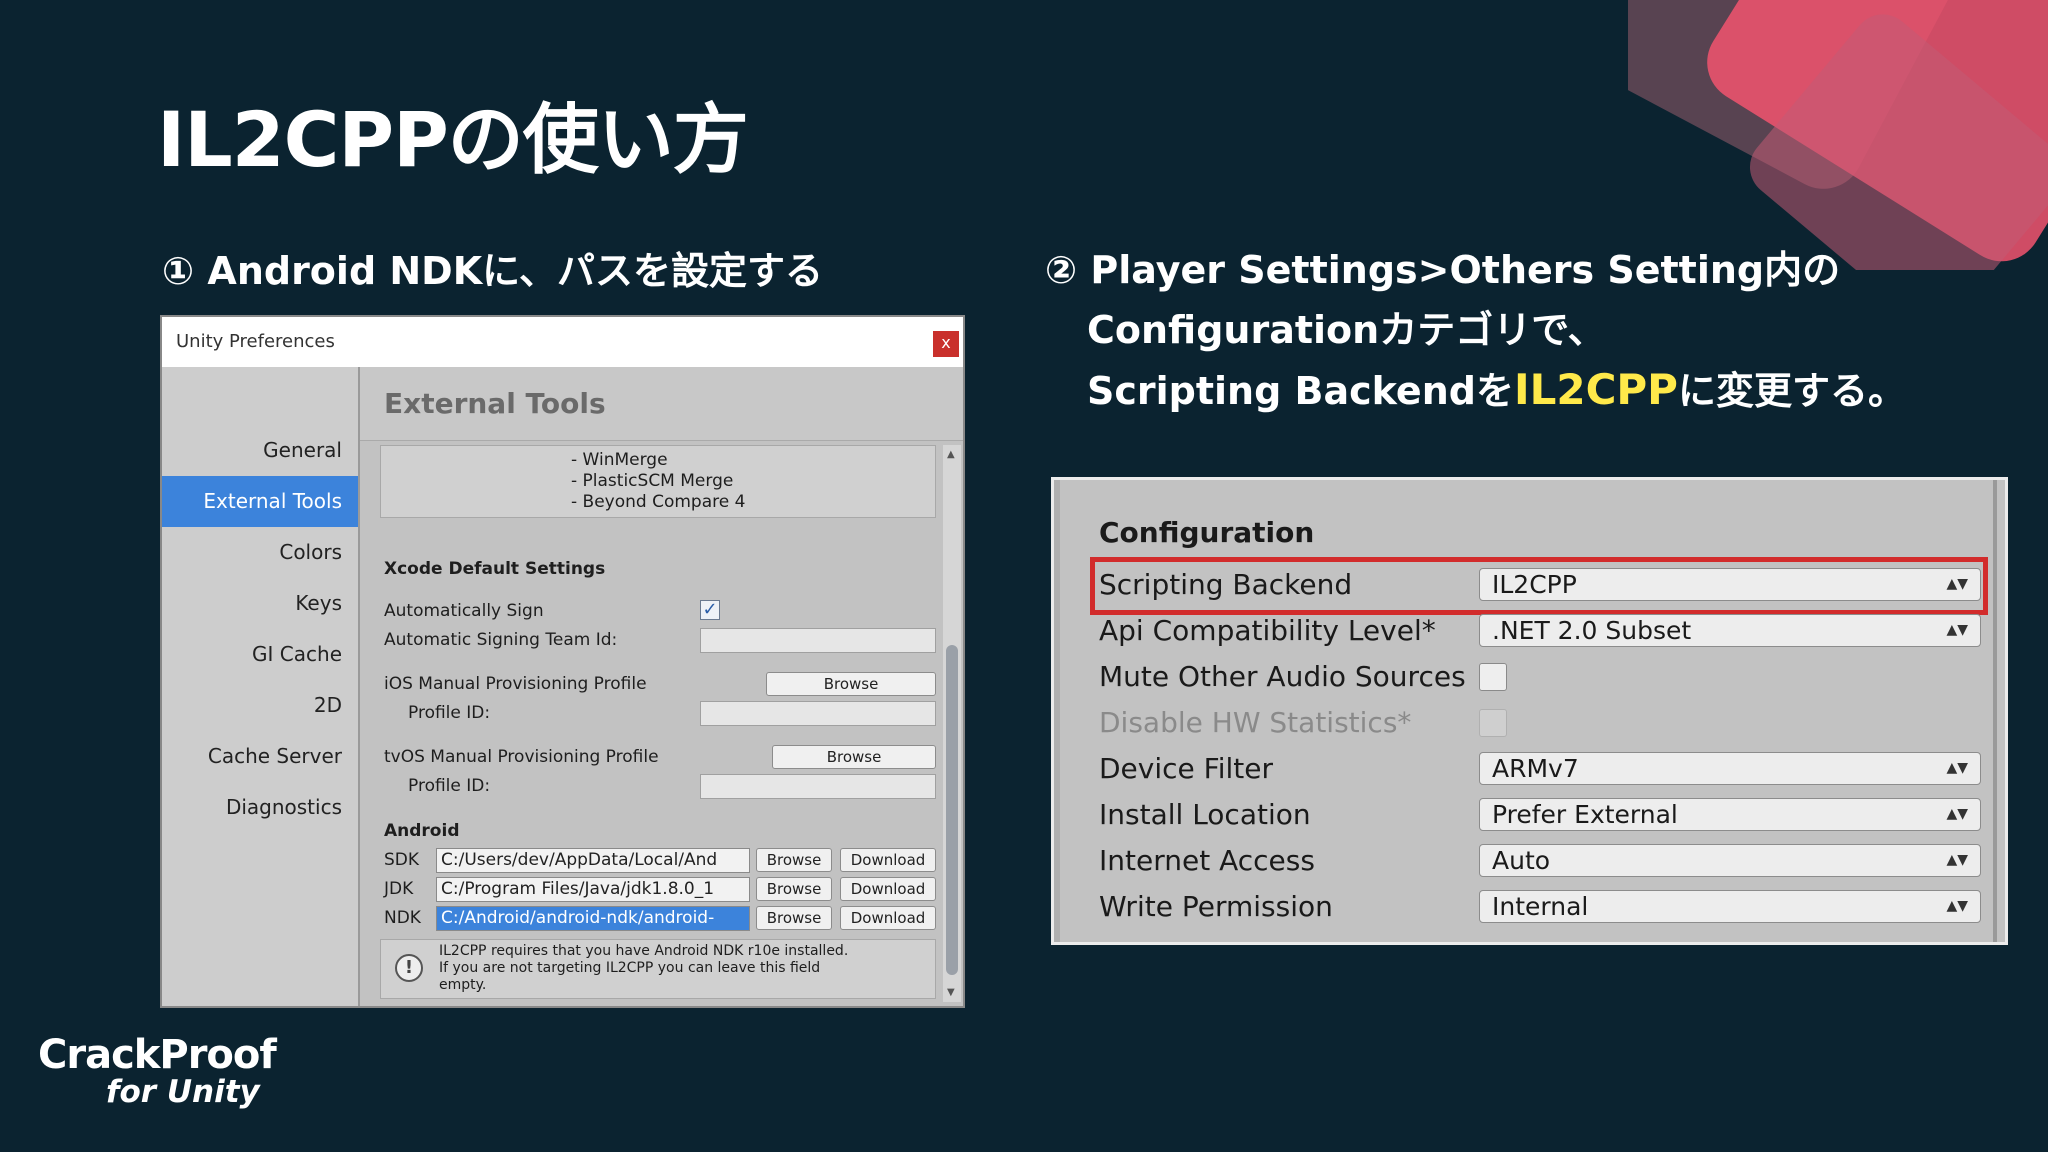  Describe the element at coordinates (1730, 814) in the screenshot. I see `install-location-dropdown: Prefer External ▲▼` at that location.